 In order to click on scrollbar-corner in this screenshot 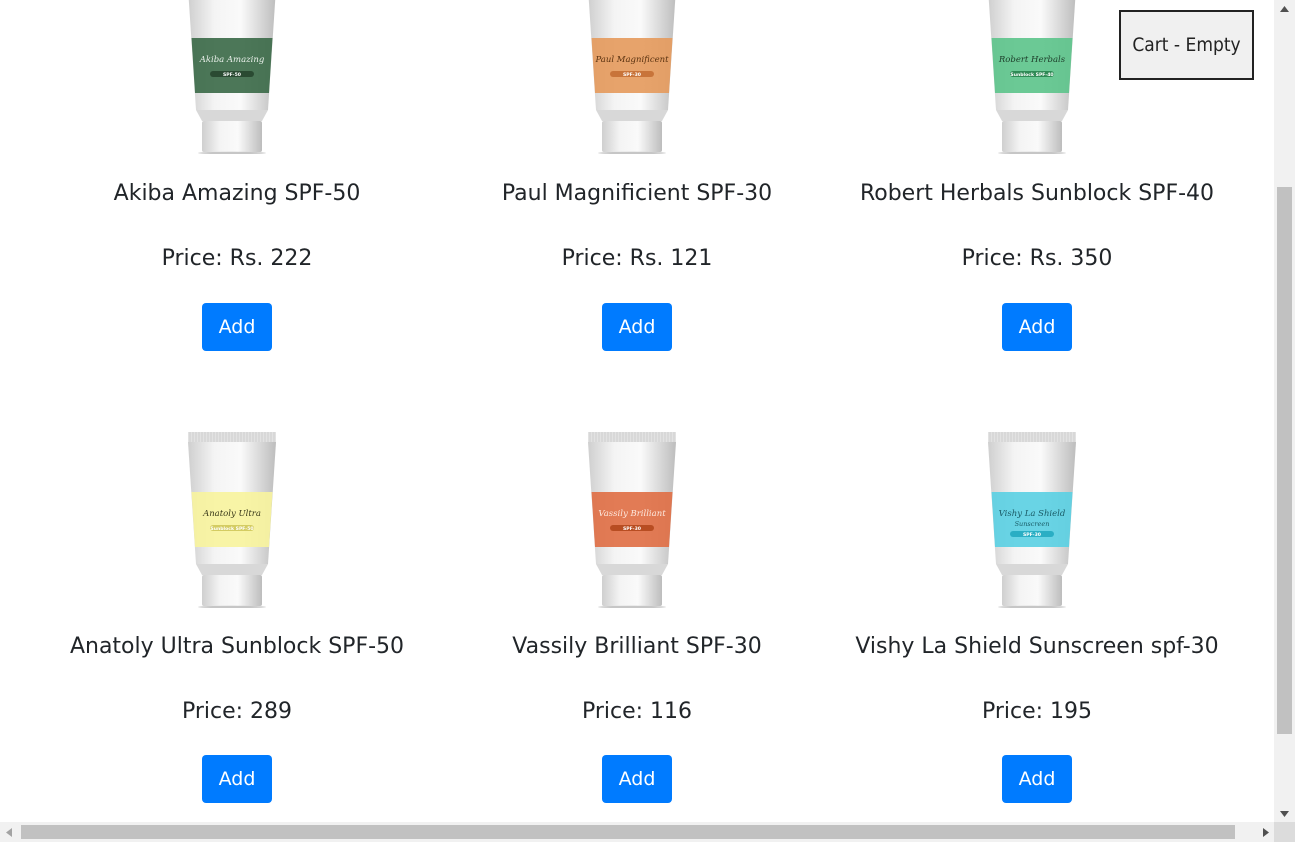, I will do `click(1284, 832)`.